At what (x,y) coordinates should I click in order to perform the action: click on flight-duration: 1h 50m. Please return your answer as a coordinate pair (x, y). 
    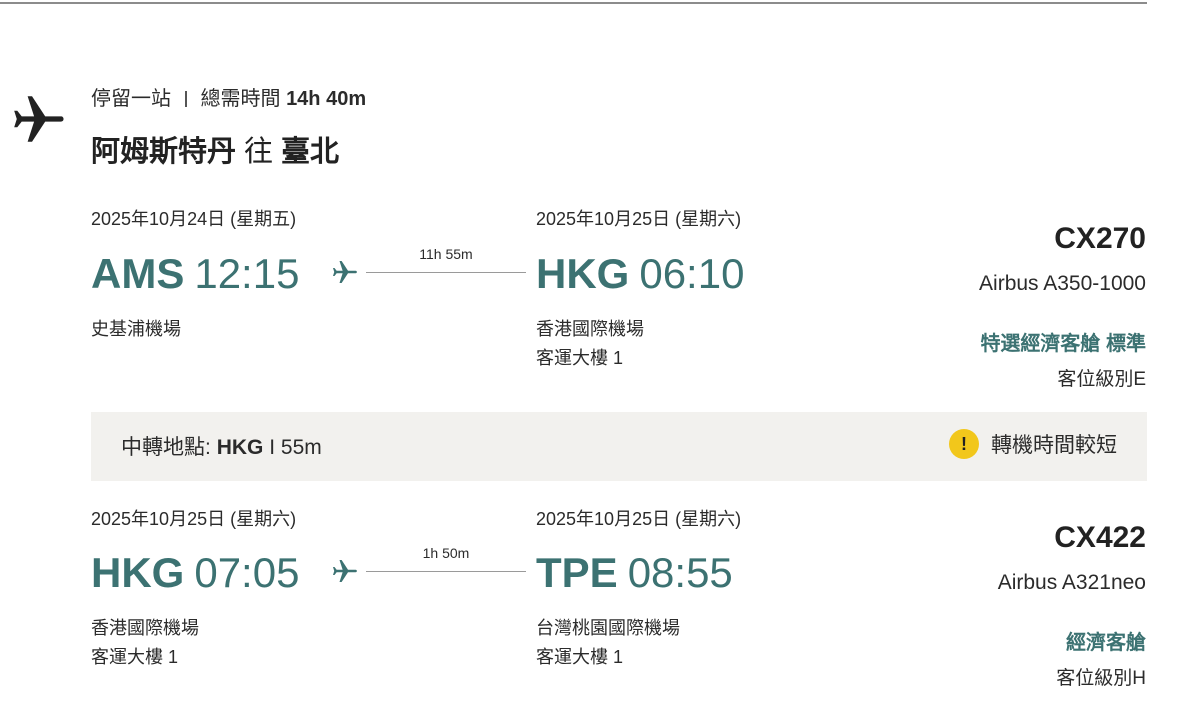
    Looking at the image, I should click on (446, 553).